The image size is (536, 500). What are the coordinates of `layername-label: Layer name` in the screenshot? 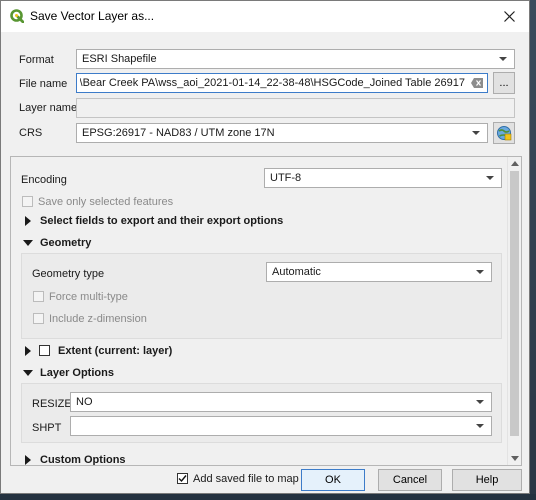 It's located at (48, 108).